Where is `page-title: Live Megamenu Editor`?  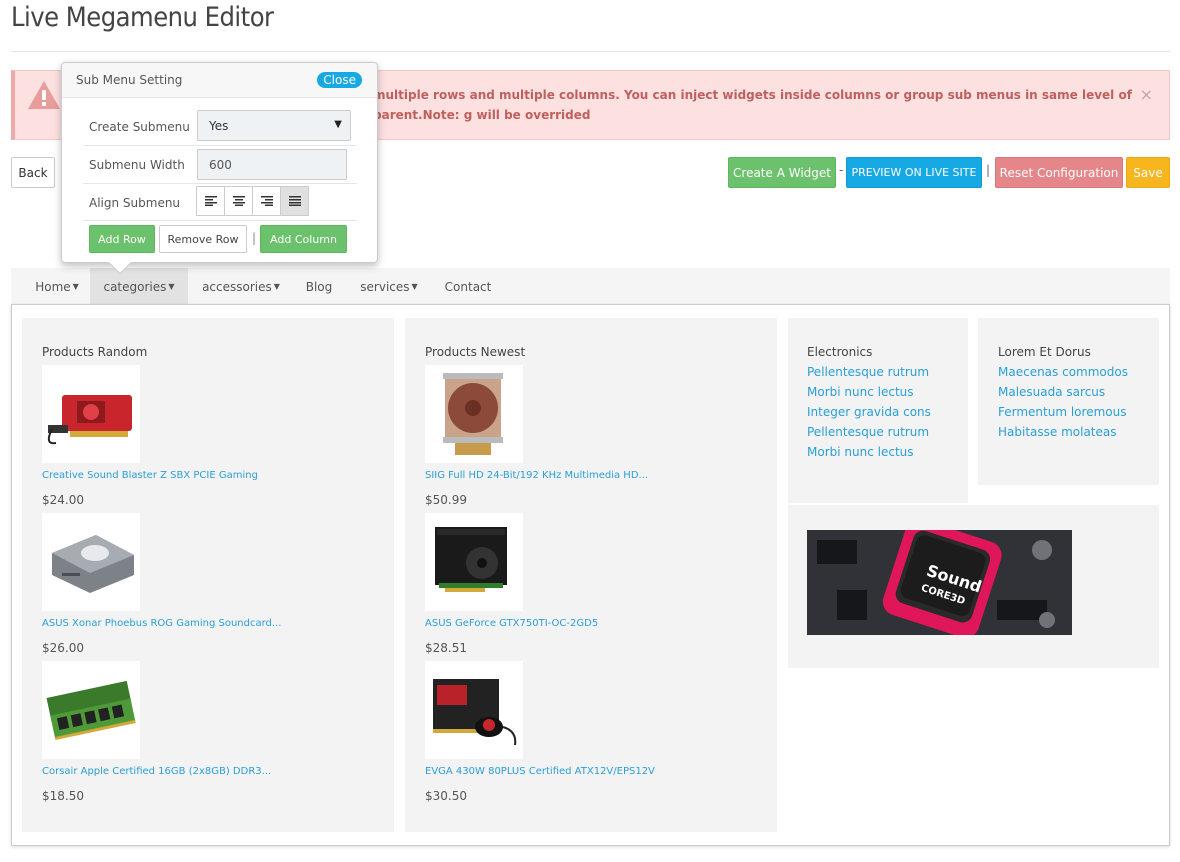 page-title: Live Megamenu Editor is located at coordinates (142, 17).